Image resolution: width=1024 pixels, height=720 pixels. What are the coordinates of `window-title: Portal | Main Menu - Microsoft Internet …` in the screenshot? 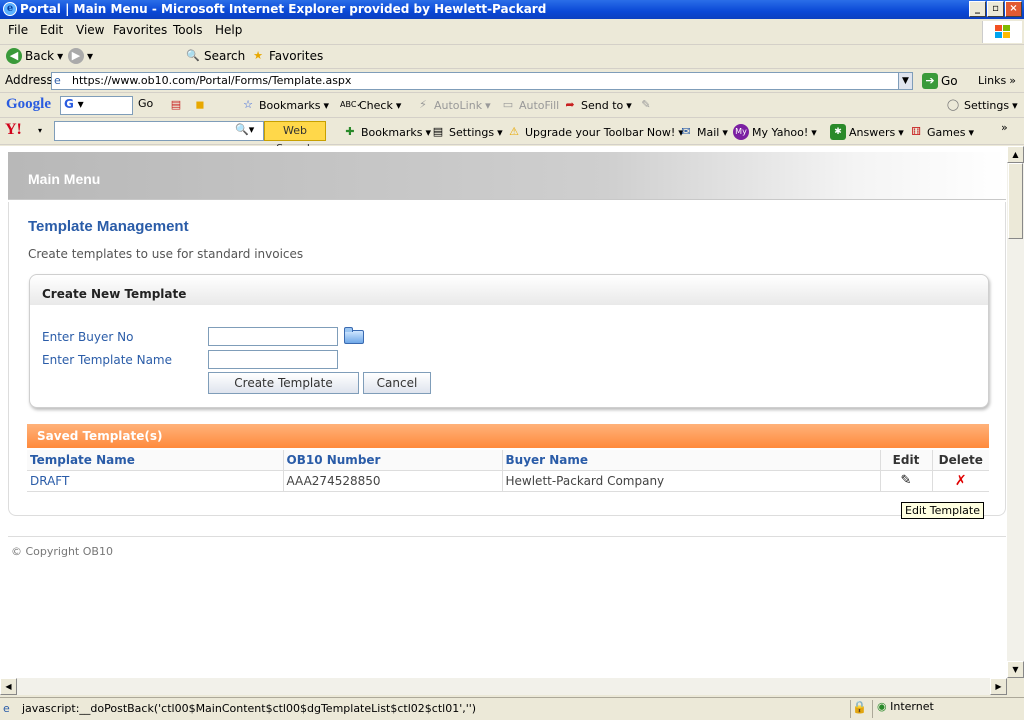 It's located at (283, 9).